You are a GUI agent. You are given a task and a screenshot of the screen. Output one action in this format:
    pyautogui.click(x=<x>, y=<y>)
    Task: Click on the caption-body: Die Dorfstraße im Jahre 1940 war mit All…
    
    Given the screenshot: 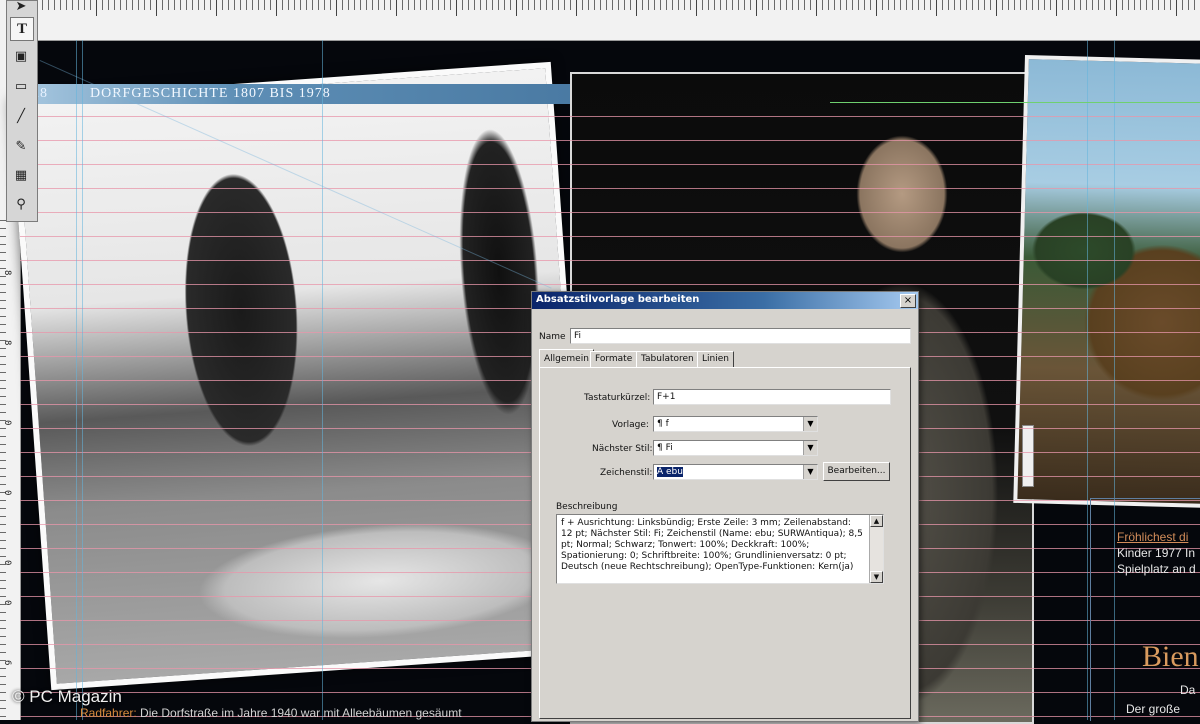 What is the action you would take?
    pyautogui.click(x=301, y=713)
    